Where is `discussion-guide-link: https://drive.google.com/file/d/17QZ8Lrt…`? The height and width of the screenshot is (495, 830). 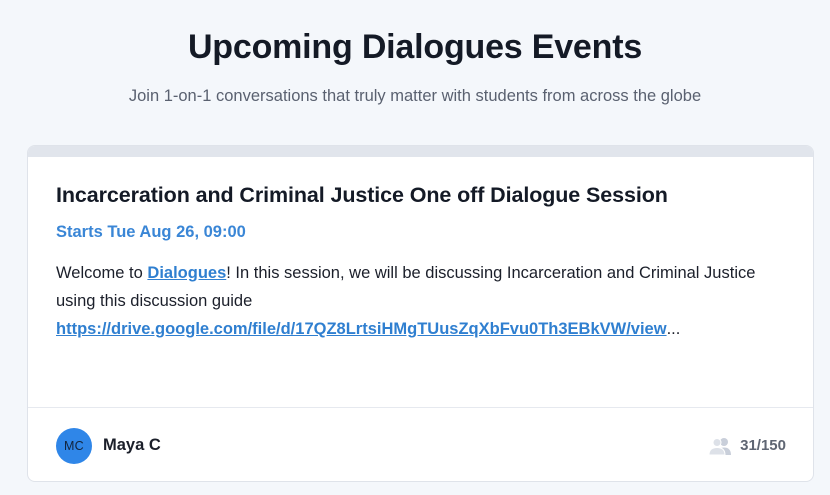 discussion-guide-link: https://drive.google.com/file/d/17QZ8Lrt… is located at coordinates (361, 329).